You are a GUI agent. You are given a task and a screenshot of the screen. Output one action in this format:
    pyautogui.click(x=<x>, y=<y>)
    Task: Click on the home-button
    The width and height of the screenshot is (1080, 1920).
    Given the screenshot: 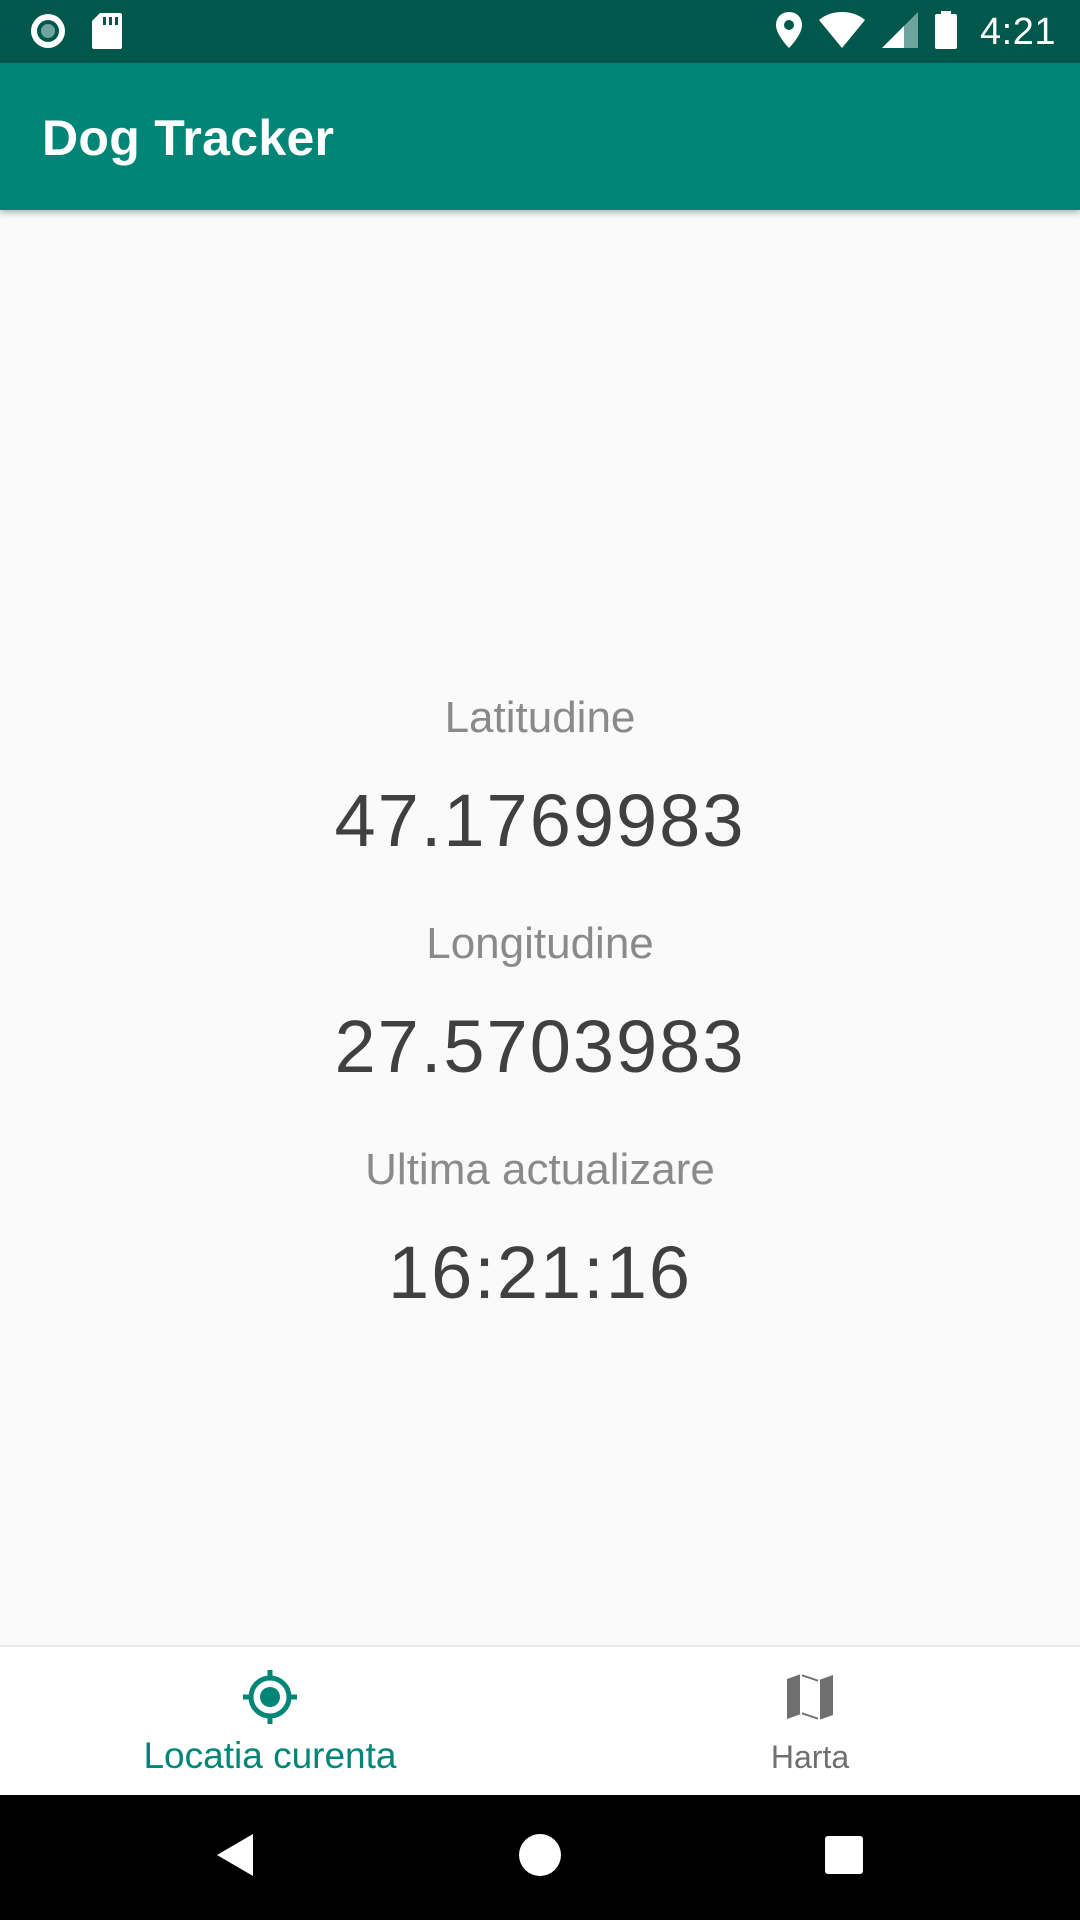 What is the action you would take?
    pyautogui.click(x=540, y=1857)
    